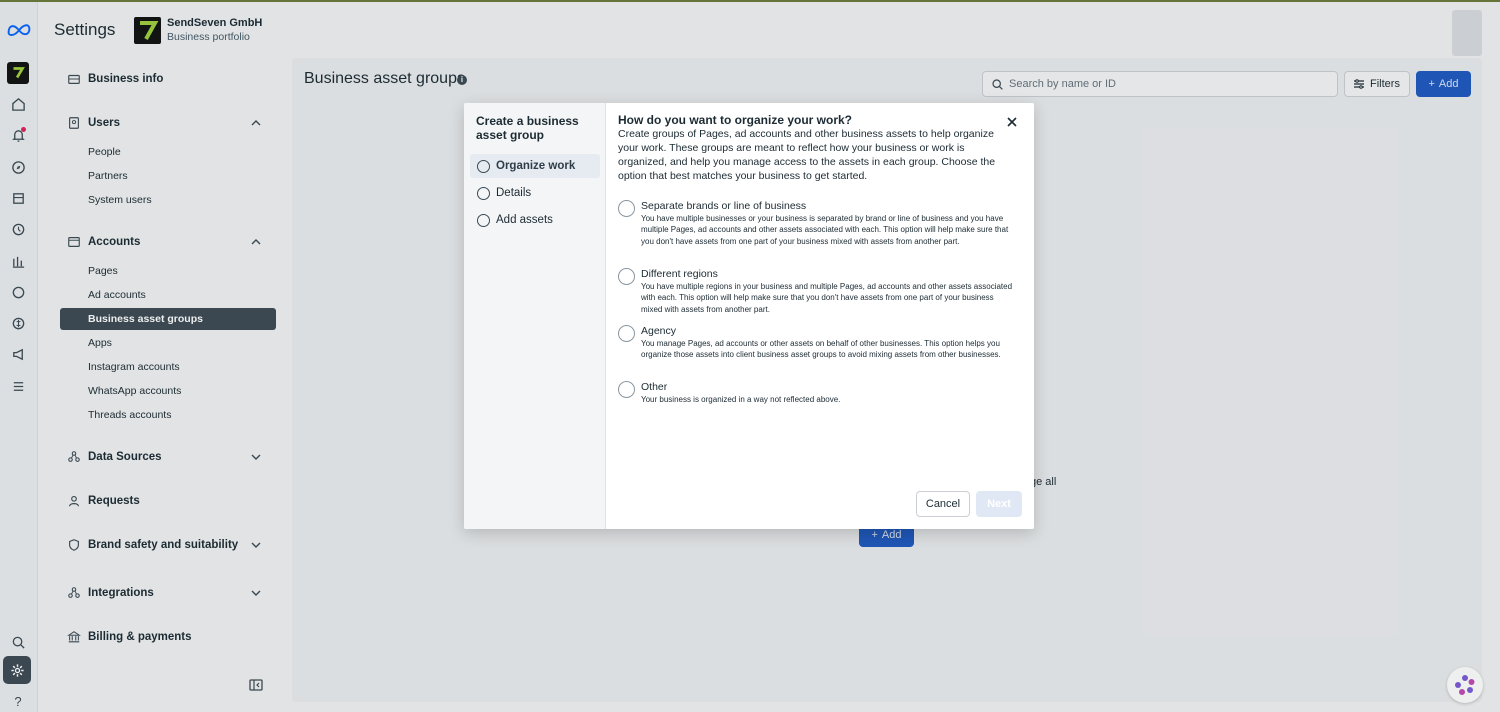 This screenshot has height=712, width=1500. Describe the element at coordinates (999, 504) in the screenshot. I see `next-button: Next` at that location.